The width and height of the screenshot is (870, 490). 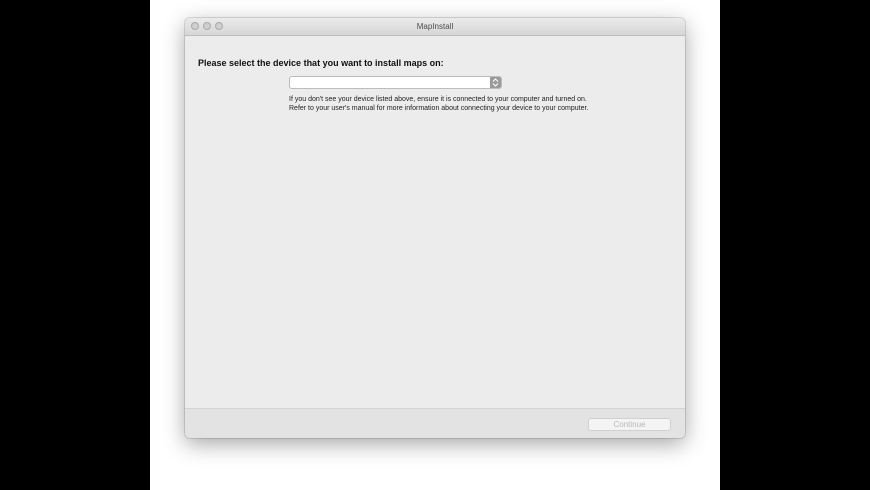 What do you see at coordinates (435, 423) in the screenshot?
I see `footer-bar: Continue` at bounding box center [435, 423].